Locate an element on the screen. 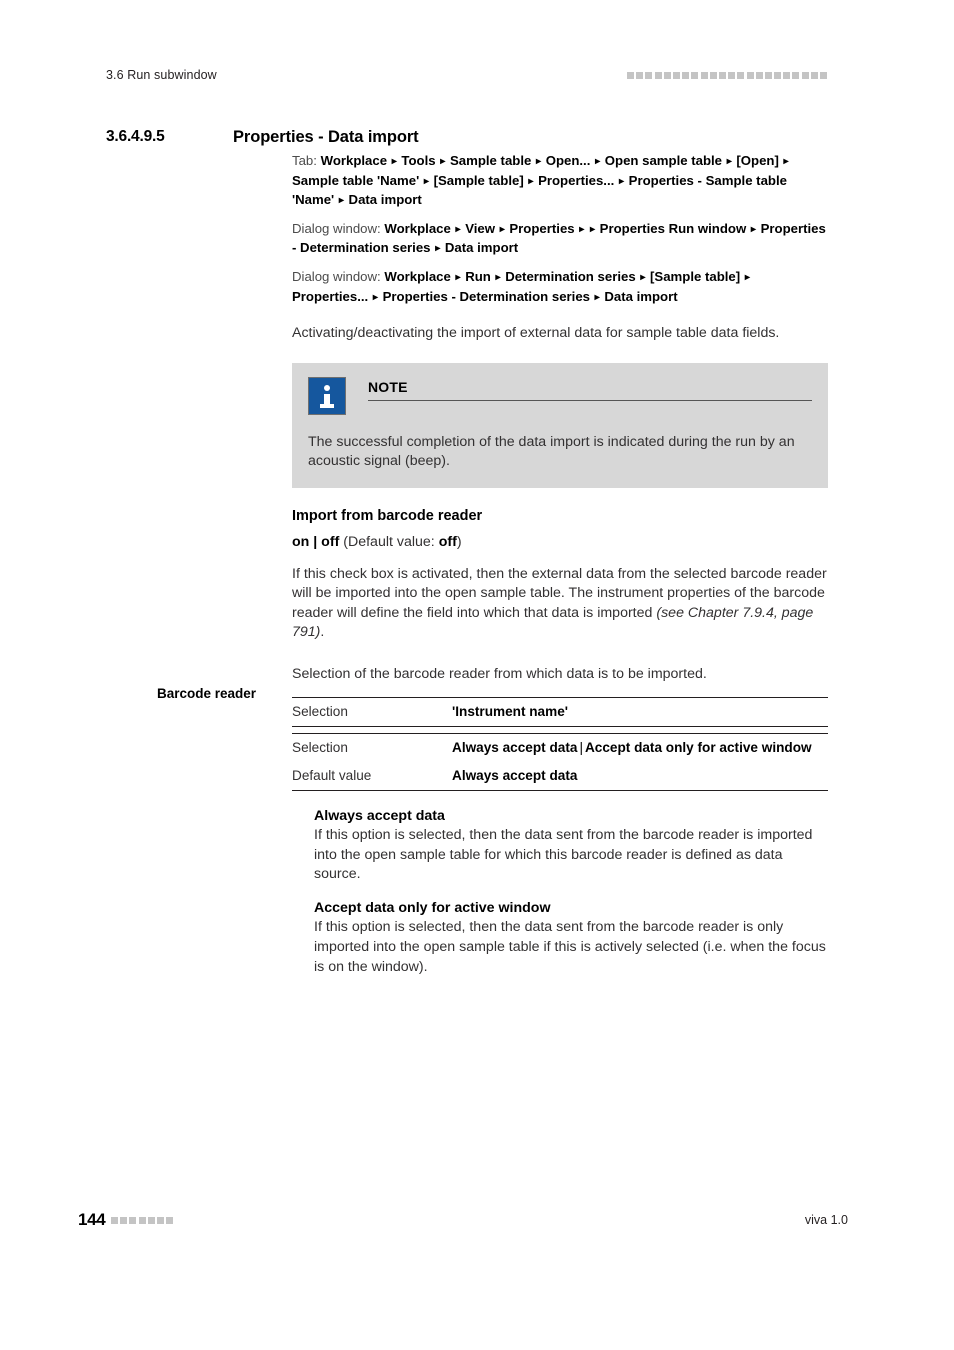 The width and height of the screenshot is (954, 1350). margin-label-barcode-reader: Barcode reader is located at coordinates (207, 693).